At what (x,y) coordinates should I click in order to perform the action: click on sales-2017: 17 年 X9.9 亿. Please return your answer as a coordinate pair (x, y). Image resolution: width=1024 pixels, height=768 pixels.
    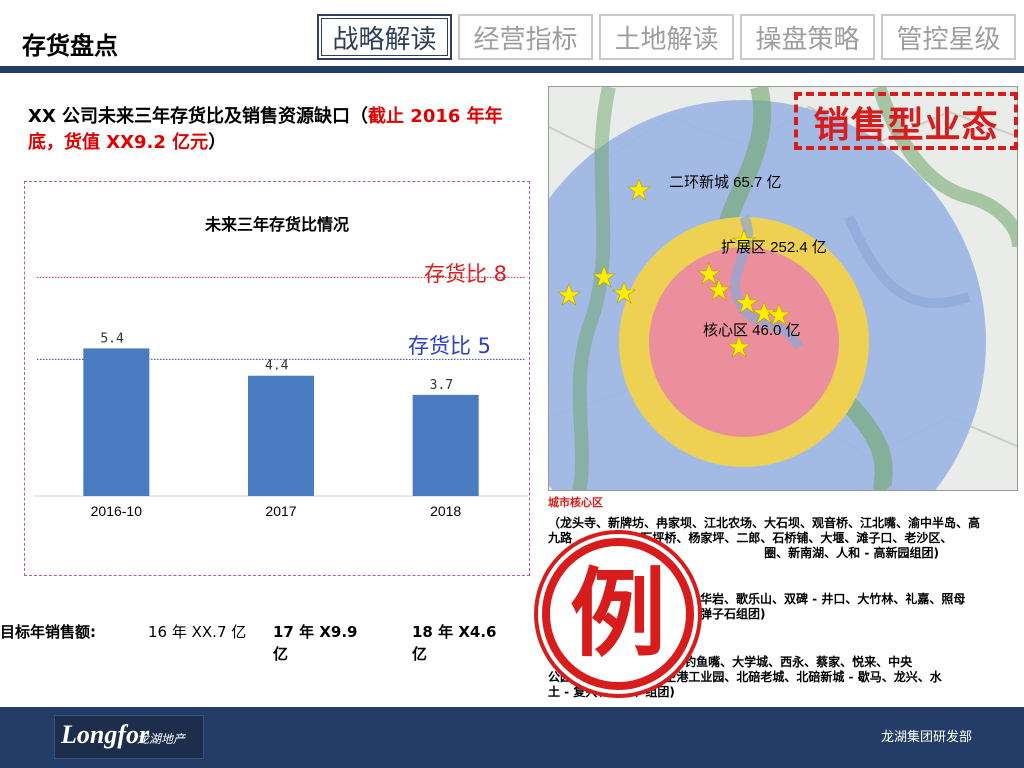
    Looking at the image, I should click on (315, 643).